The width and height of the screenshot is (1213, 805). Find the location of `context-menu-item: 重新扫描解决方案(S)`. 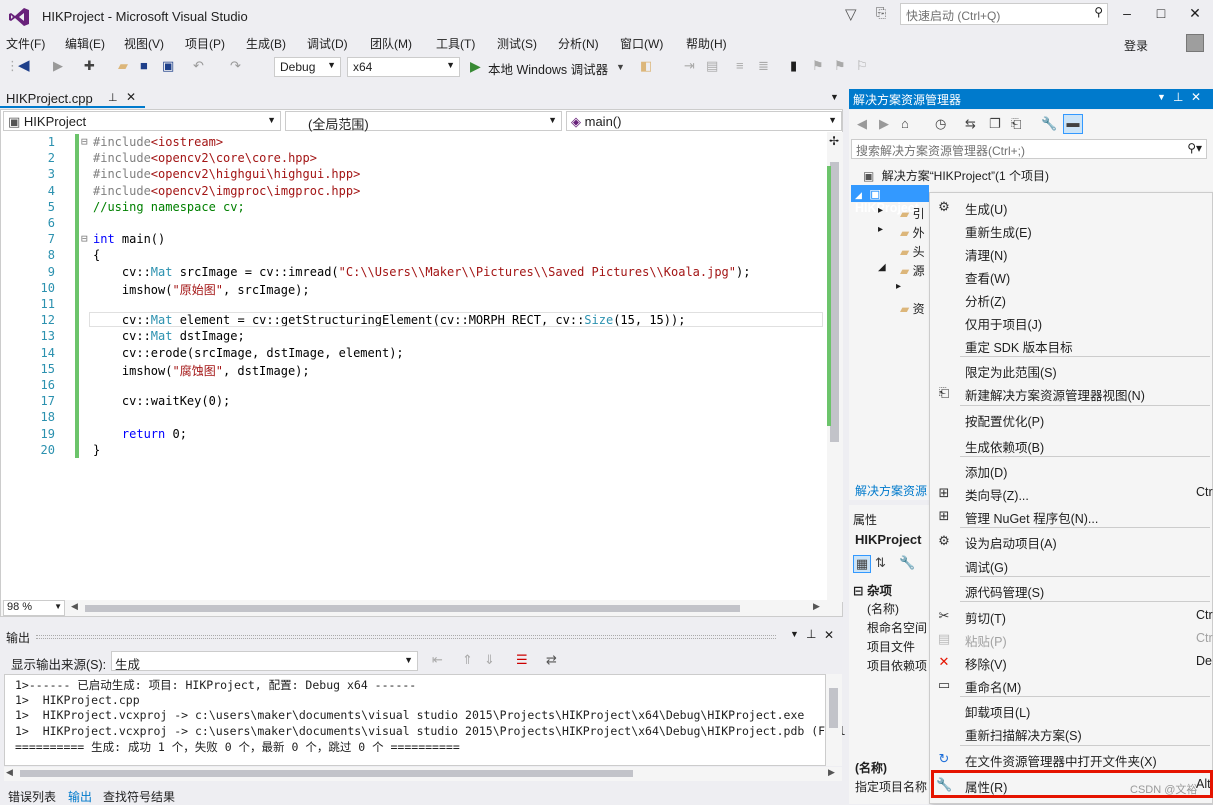

context-menu-item: 重新扫描解决方案(S) is located at coordinates (1071, 733).